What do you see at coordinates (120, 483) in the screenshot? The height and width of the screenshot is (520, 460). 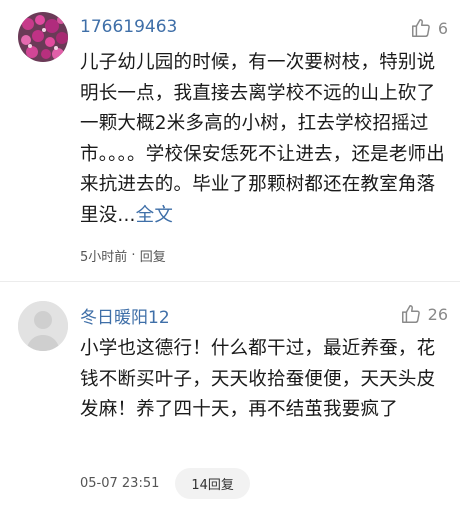 I see `comment-time: 05-07 23:51` at bounding box center [120, 483].